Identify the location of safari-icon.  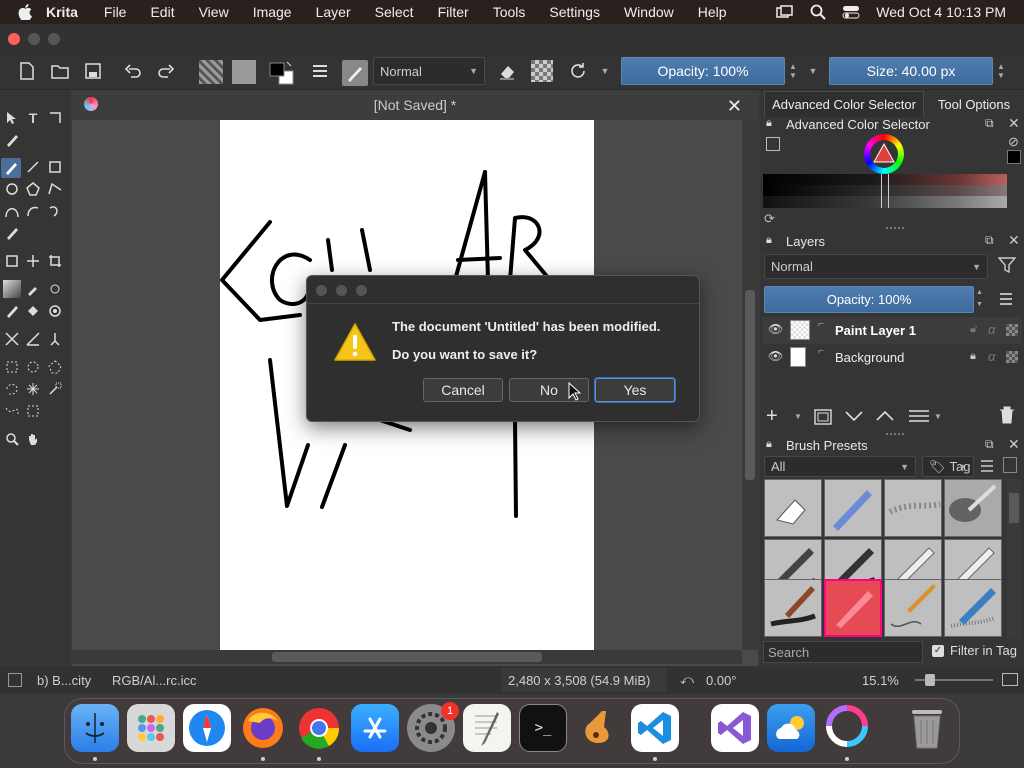
(207, 728).